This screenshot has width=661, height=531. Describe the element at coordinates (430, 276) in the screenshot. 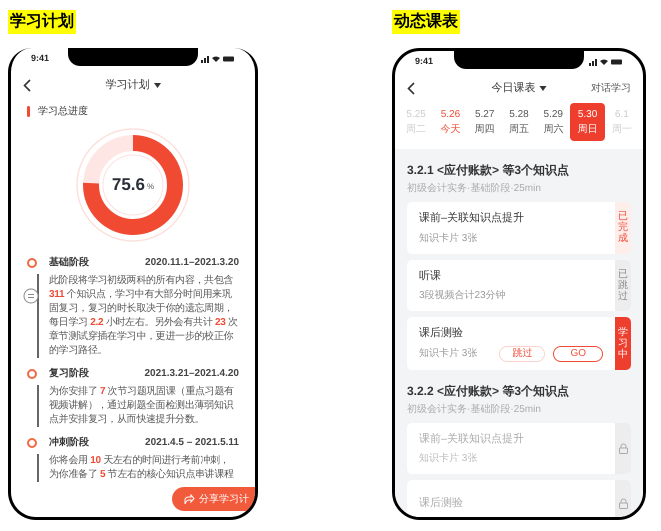

I see `lesson-title: 听课` at that location.